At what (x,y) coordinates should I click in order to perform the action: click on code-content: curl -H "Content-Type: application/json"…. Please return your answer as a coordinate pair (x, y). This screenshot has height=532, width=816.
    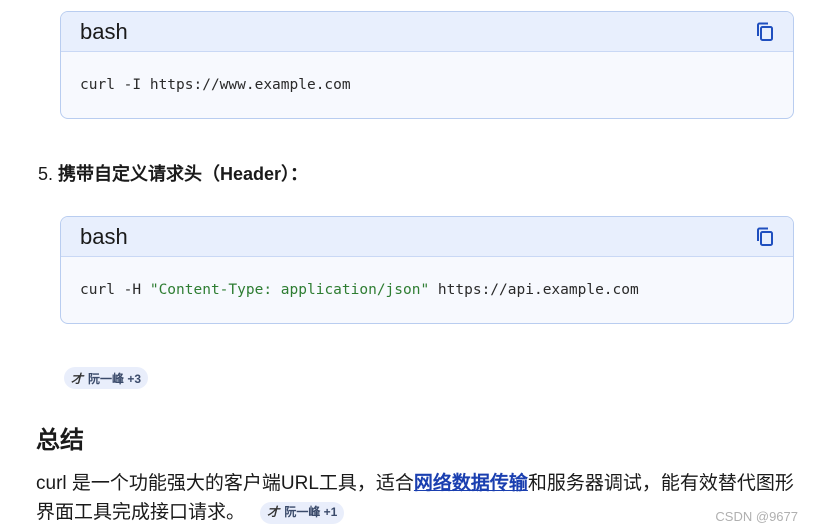
    Looking at the image, I should click on (427, 290).